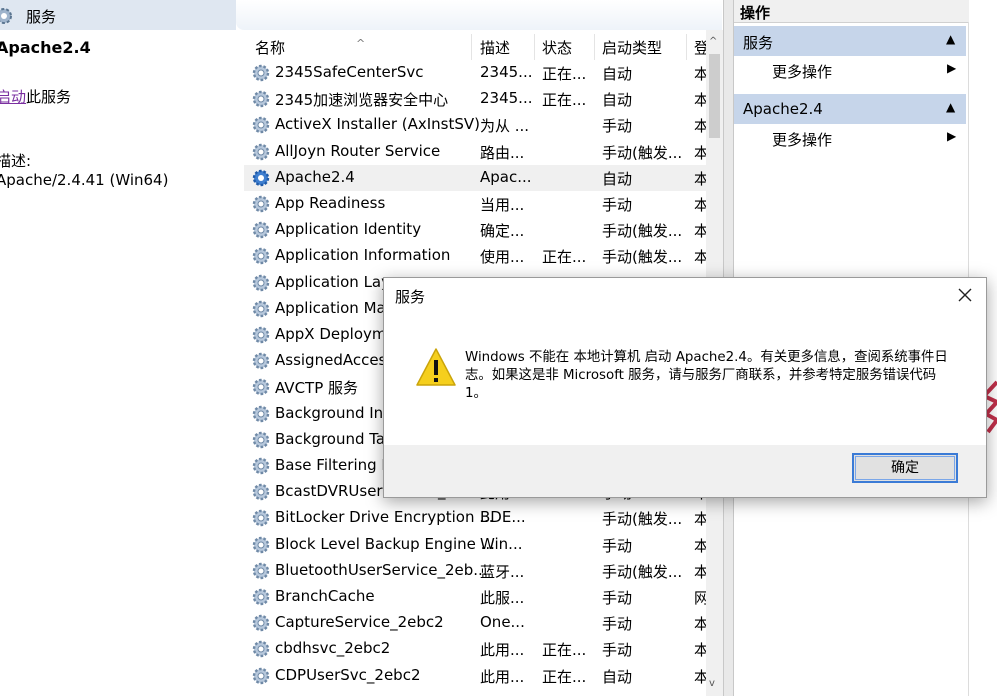  What do you see at coordinates (475, 73) in the screenshot?
I see `table-row: 2345SafeCenterSvc 2345... 正在... 自动 本` at bounding box center [475, 73].